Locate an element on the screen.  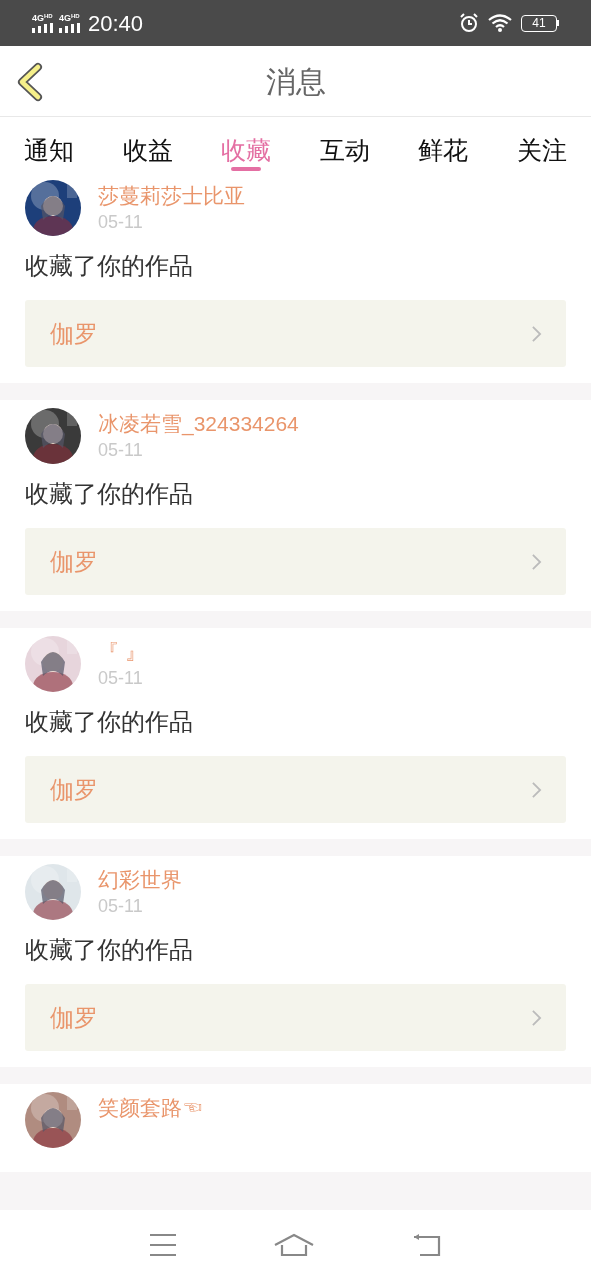
tab: 互动 is located at coordinates (344, 144).